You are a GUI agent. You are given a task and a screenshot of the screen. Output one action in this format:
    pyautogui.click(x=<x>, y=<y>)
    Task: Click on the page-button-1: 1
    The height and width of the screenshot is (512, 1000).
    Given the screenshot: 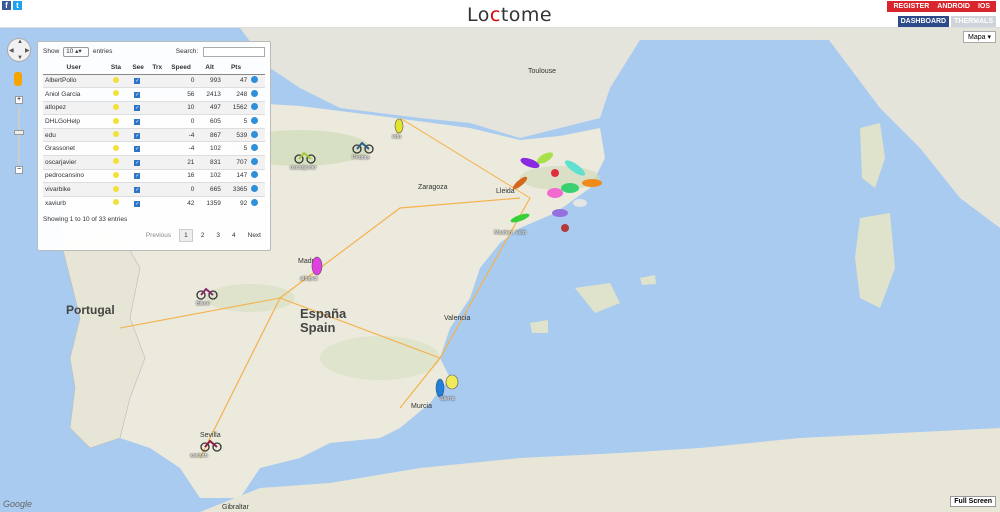 What is the action you would take?
    pyautogui.click(x=186, y=235)
    